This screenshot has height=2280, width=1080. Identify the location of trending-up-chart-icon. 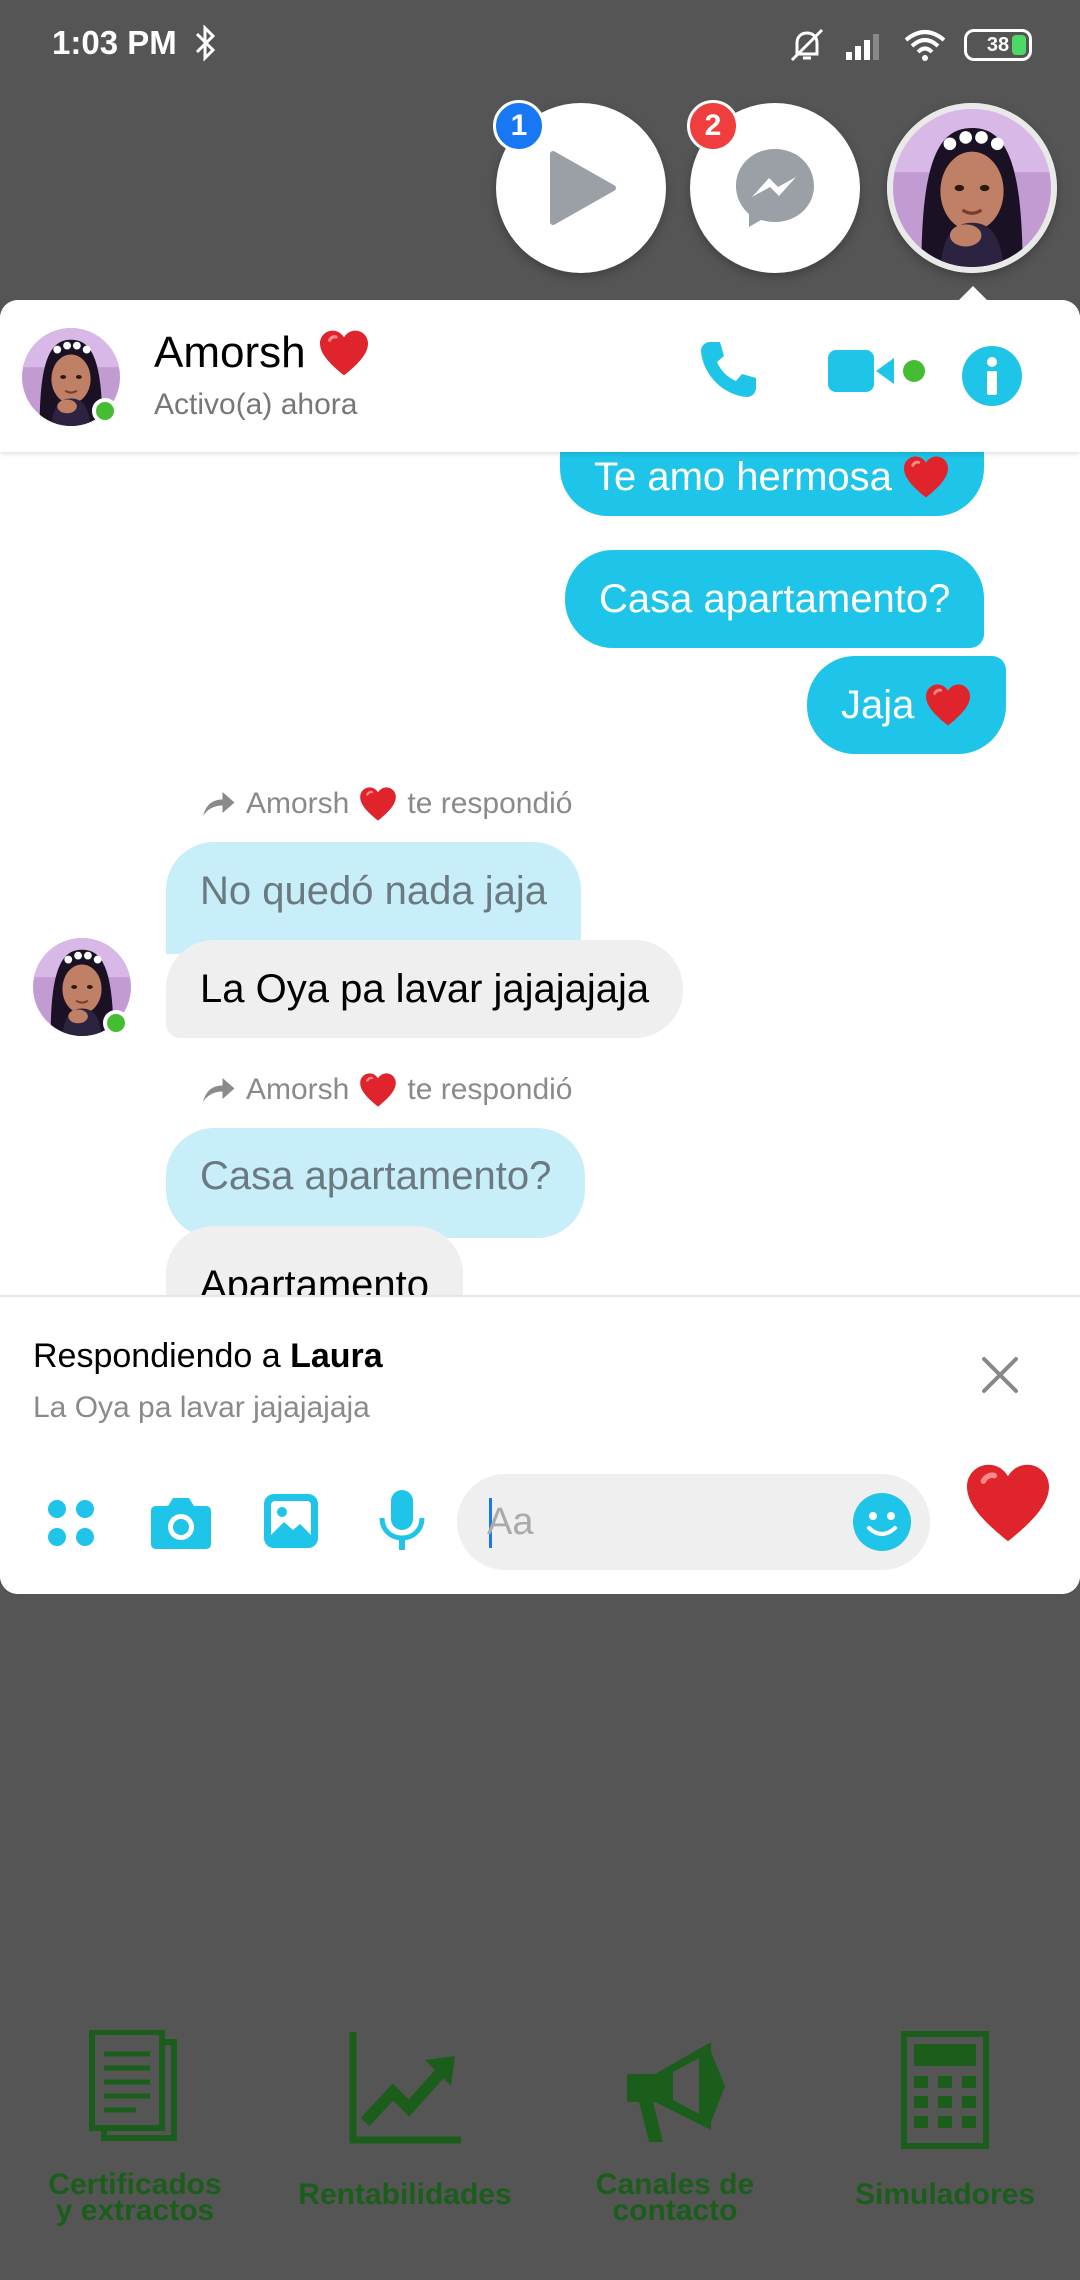
(405, 2088).